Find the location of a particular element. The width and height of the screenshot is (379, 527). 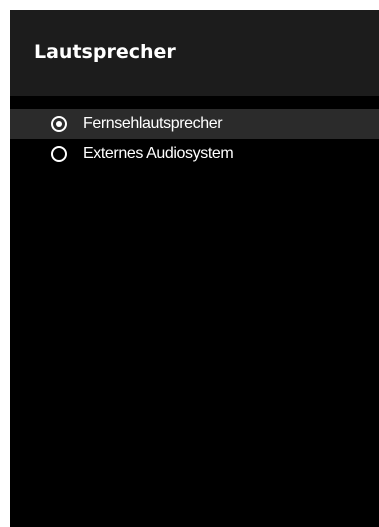

option-label: Externes Audiosystem is located at coordinates (158, 153).